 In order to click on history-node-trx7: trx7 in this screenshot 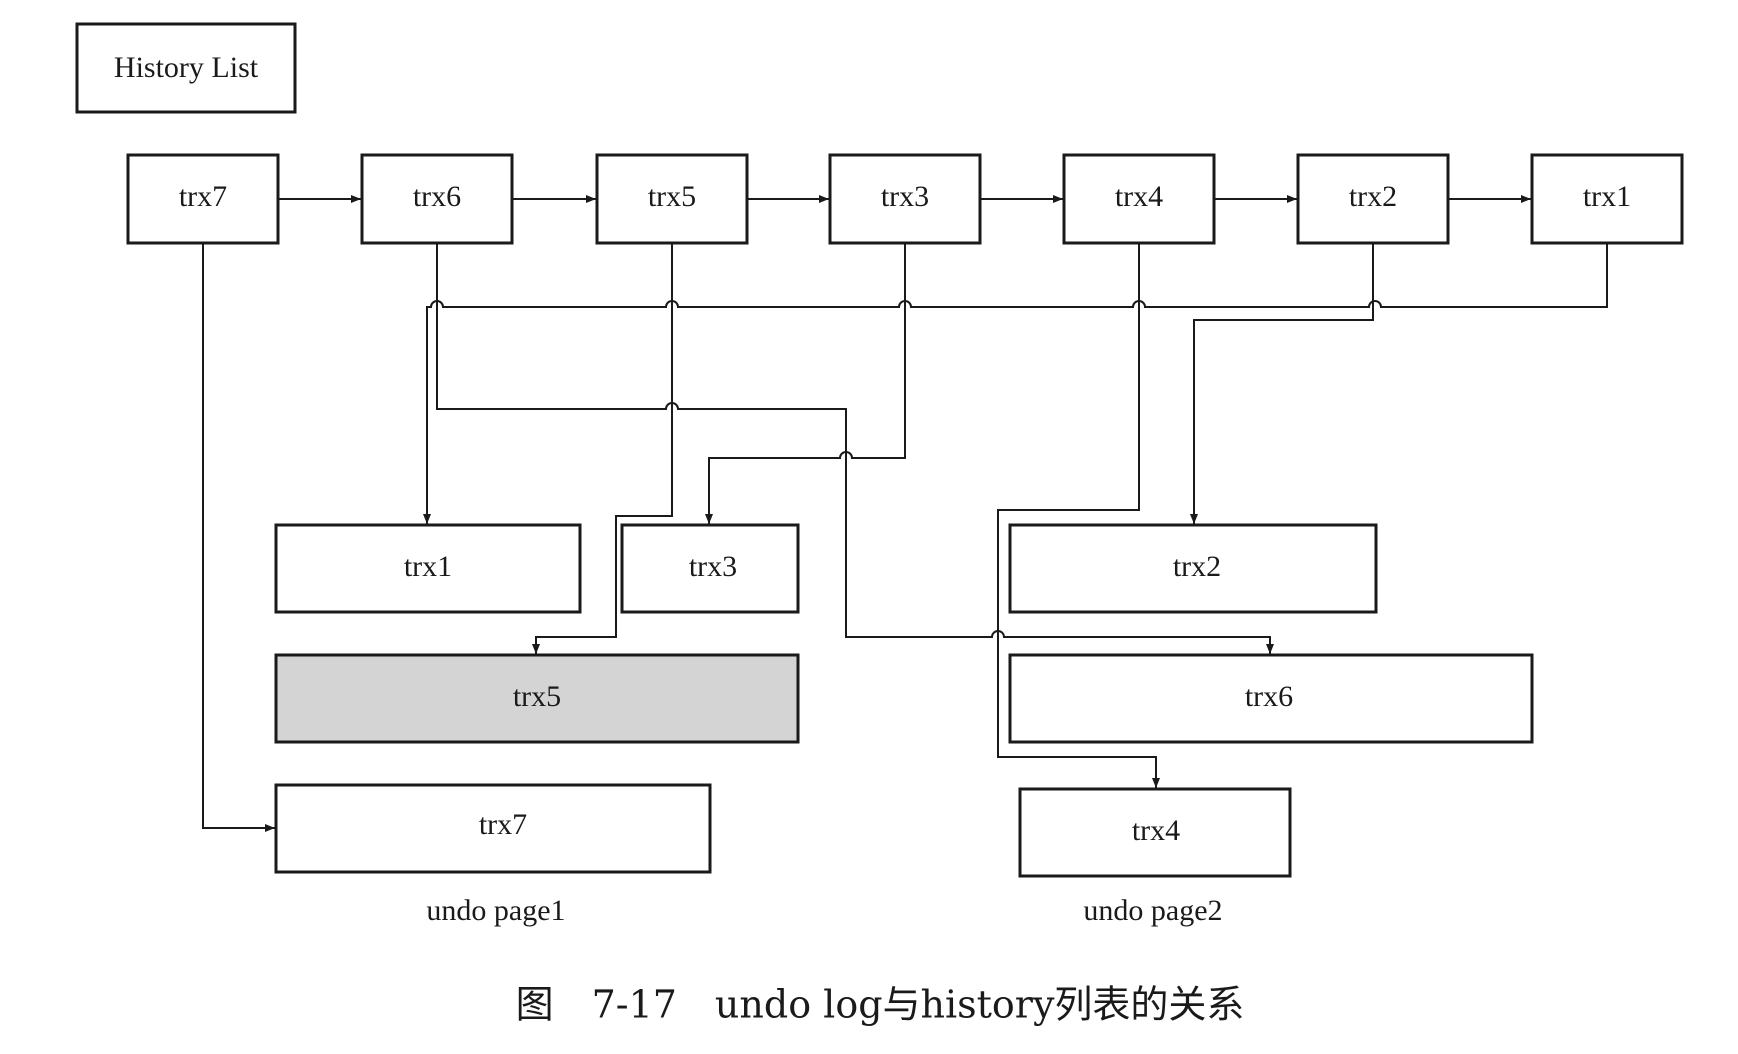, I will do `click(203, 199)`.